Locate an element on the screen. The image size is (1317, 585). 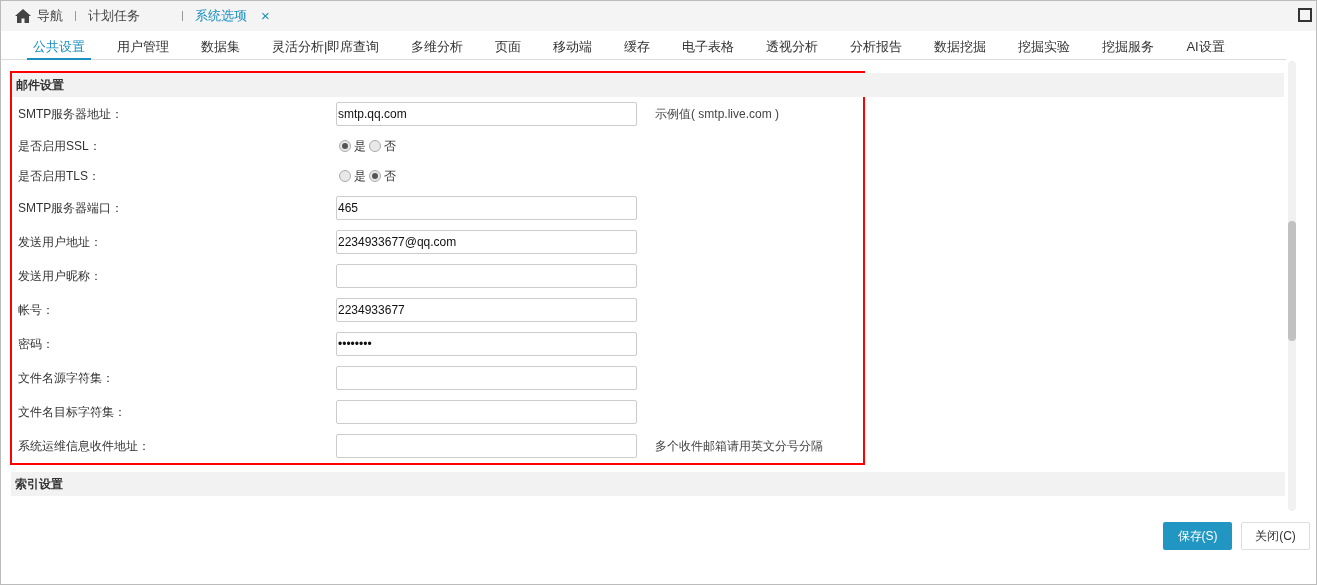
hint-text: 多个收件邮箱请用英文分号分隔 is located at coordinates (739, 446).